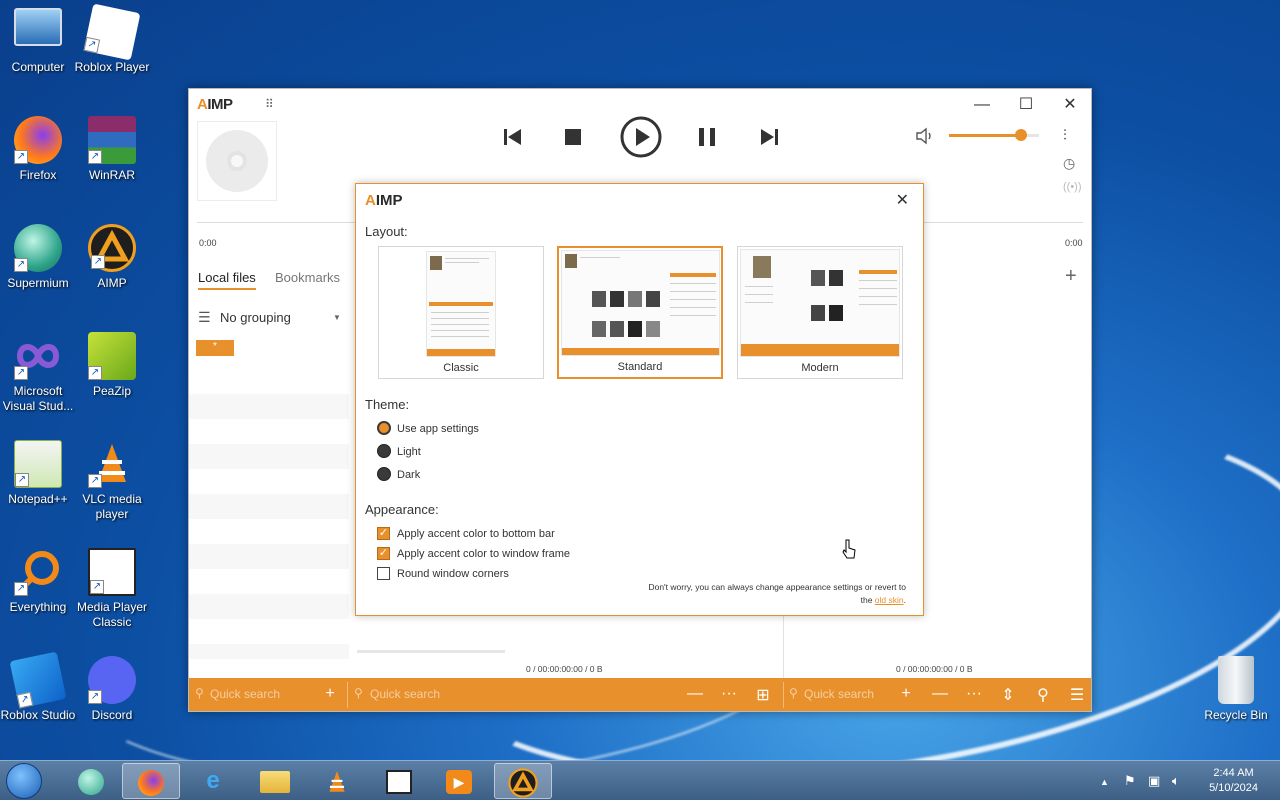 Image resolution: width=1280 pixels, height=800 pixels. What do you see at coordinates (640, 312) in the screenshot?
I see `layout-standard: Standard` at bounding box center [640, 312].